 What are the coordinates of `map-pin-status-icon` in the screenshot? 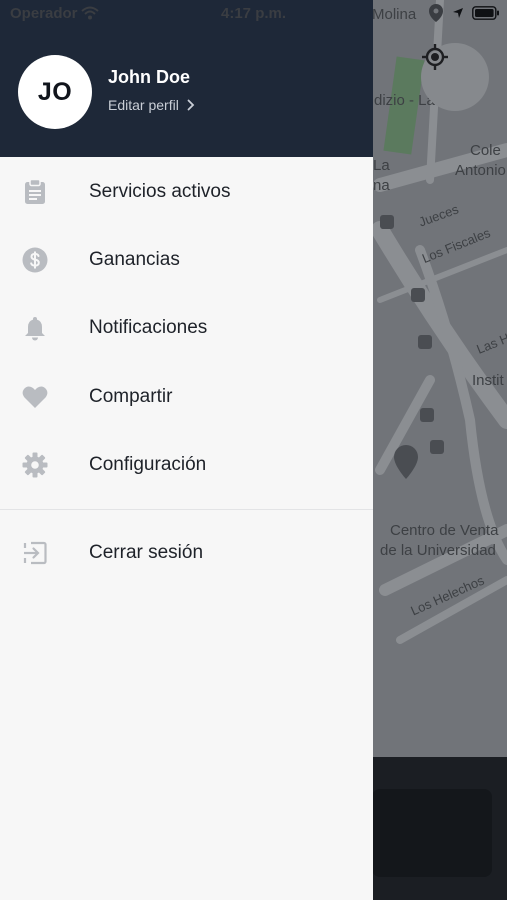 It's located at (436, 13).